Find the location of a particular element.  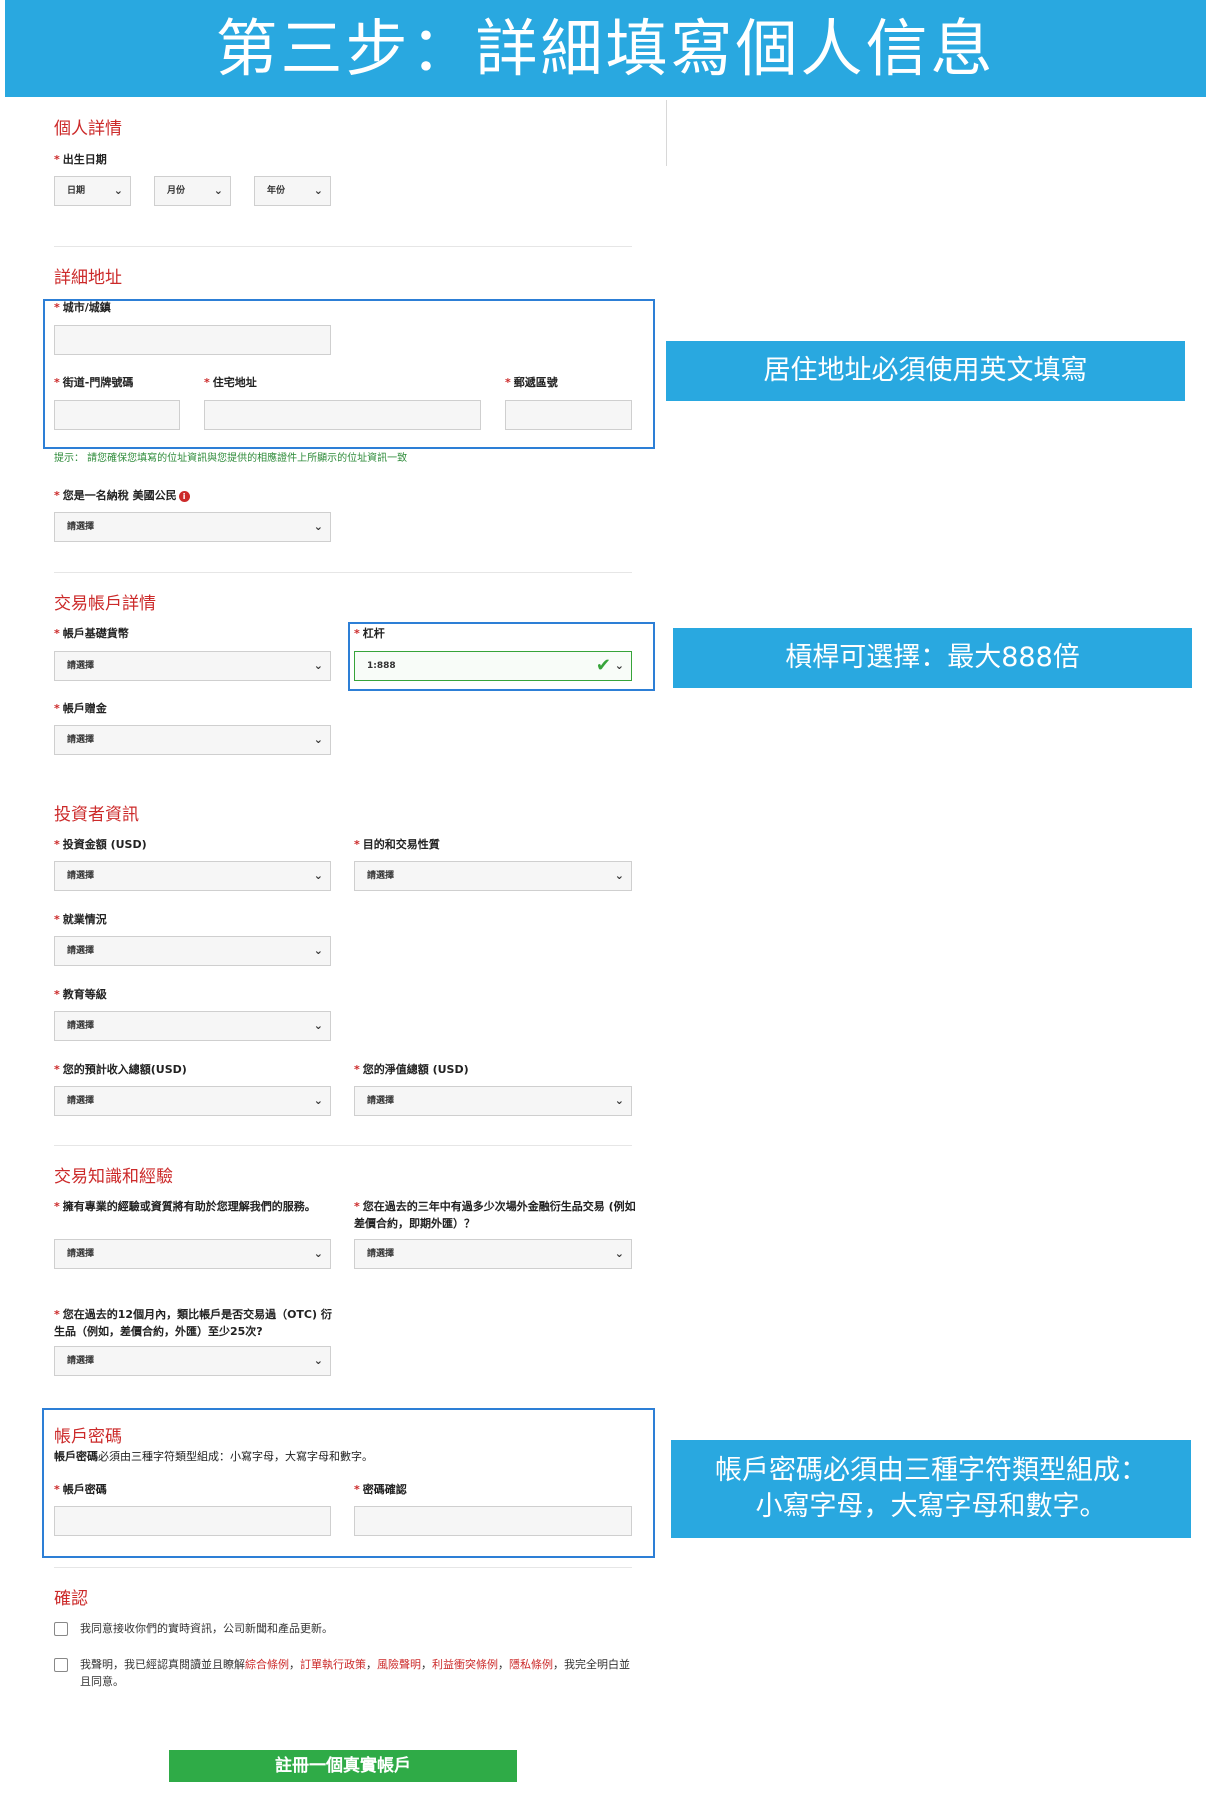

residence-label: * 住宅地址 is located at coordinates (230, 382).